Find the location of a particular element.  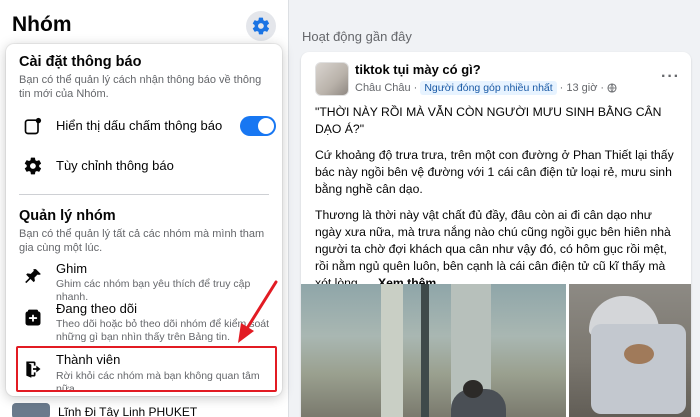

group-avatar is located at coordinates (332, 79).